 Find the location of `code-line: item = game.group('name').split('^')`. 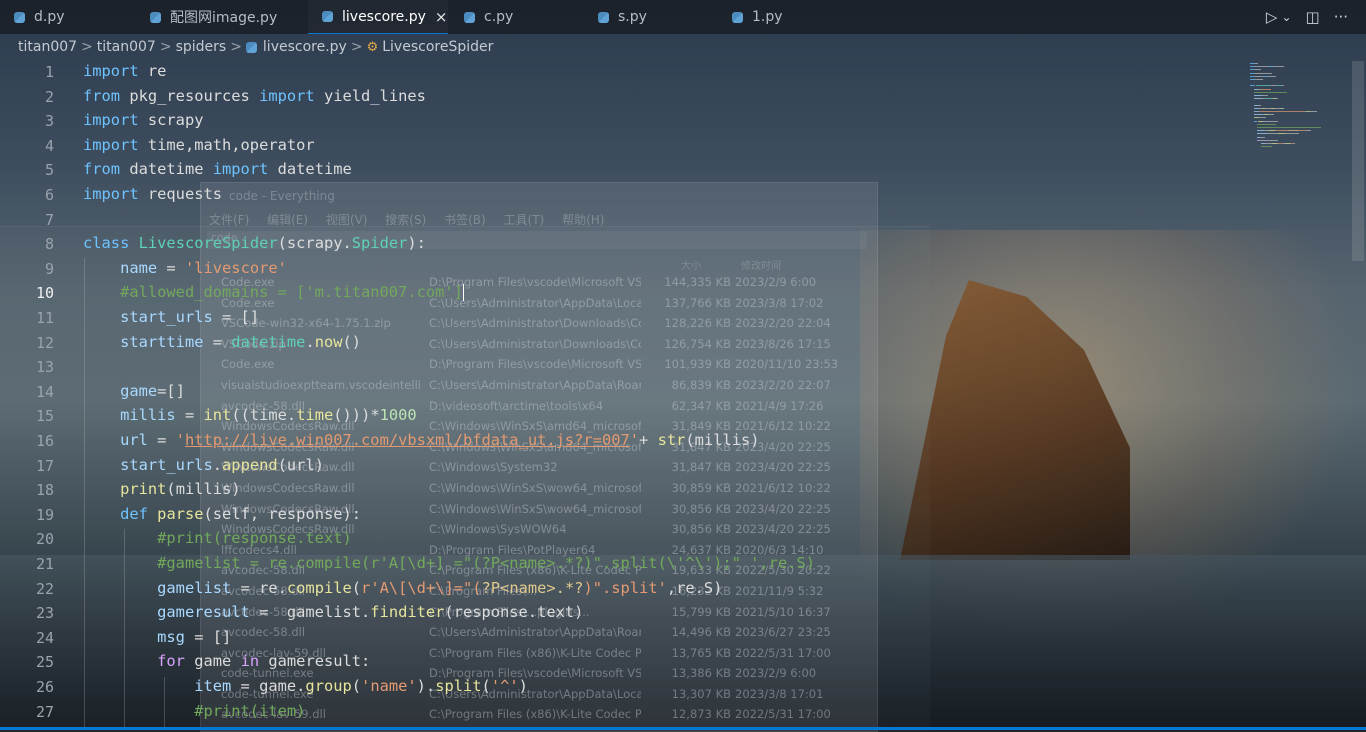

code-line: item = game.group('name').split('^') is located at coordinates (305, 686).